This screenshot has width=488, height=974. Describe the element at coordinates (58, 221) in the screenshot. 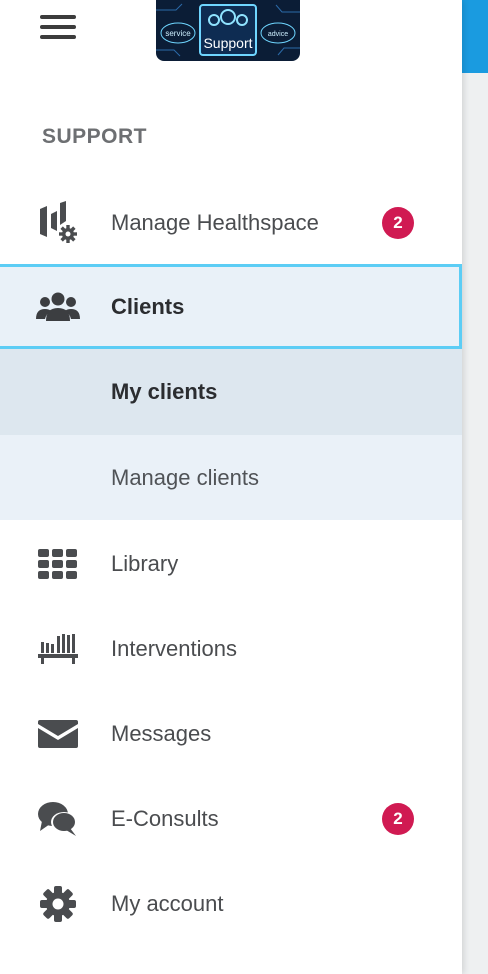

I see `healthspace-settings-icon` at that location.